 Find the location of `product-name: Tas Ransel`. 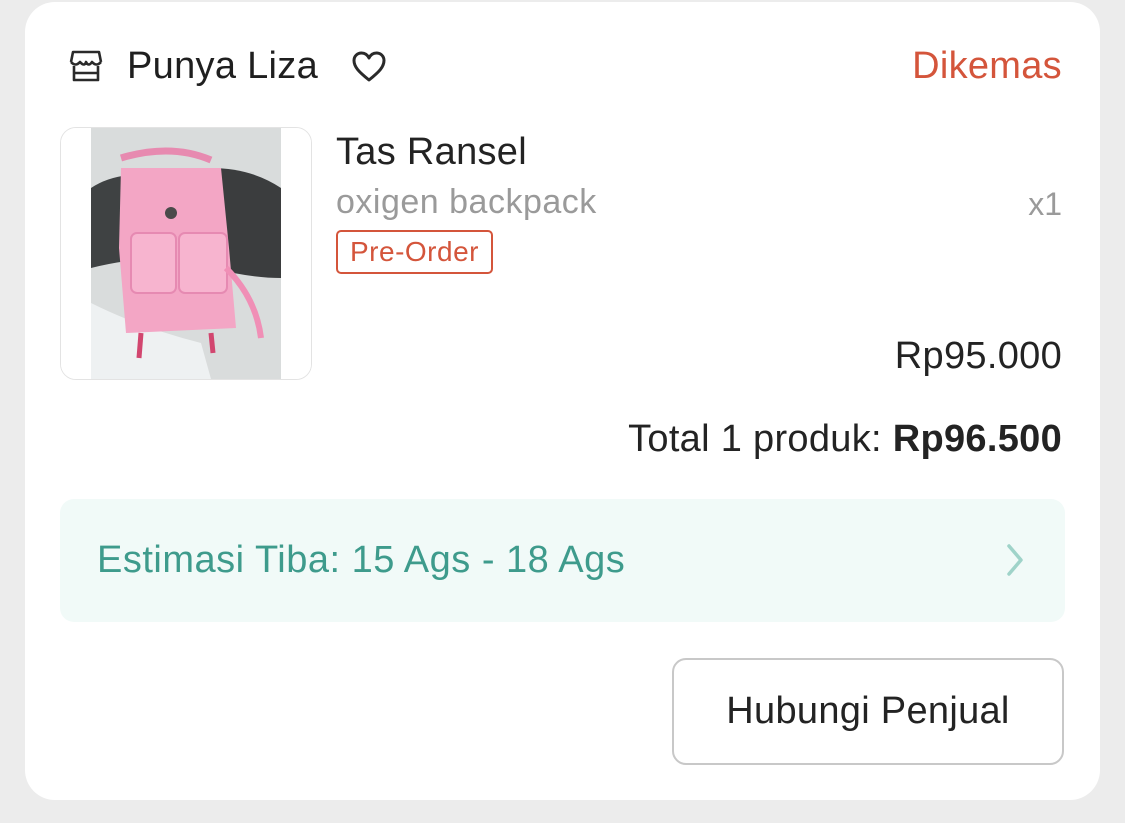

product-name: Tas Ransel is located at coordinates (431, 152).